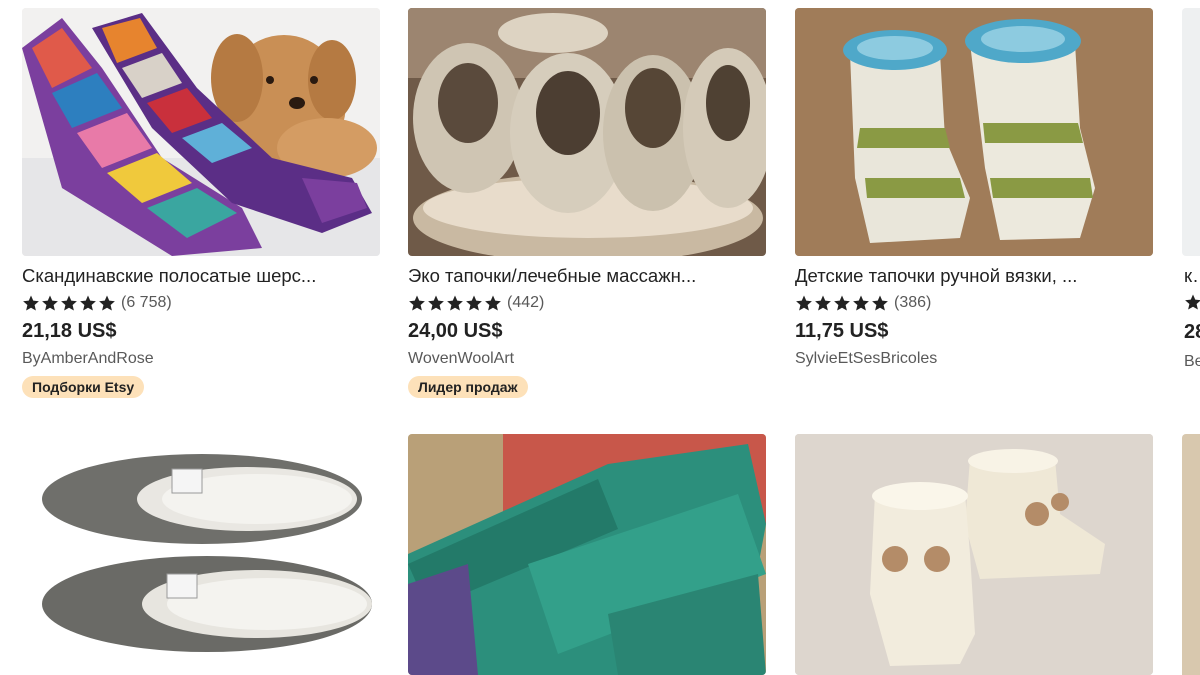 Image resolution: width=1200 pixels, height=675 pixels. I want to click on listing-rating: (6 758), so click(201, 303).